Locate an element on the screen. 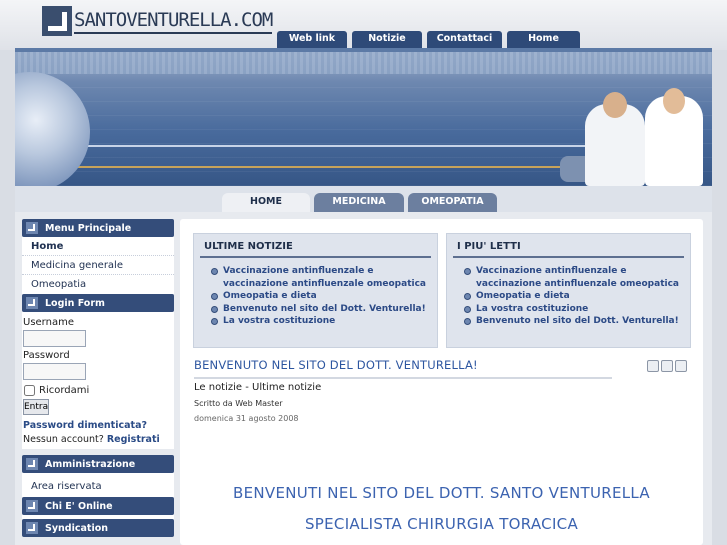  banner-line is located at coordinates (355, 146).